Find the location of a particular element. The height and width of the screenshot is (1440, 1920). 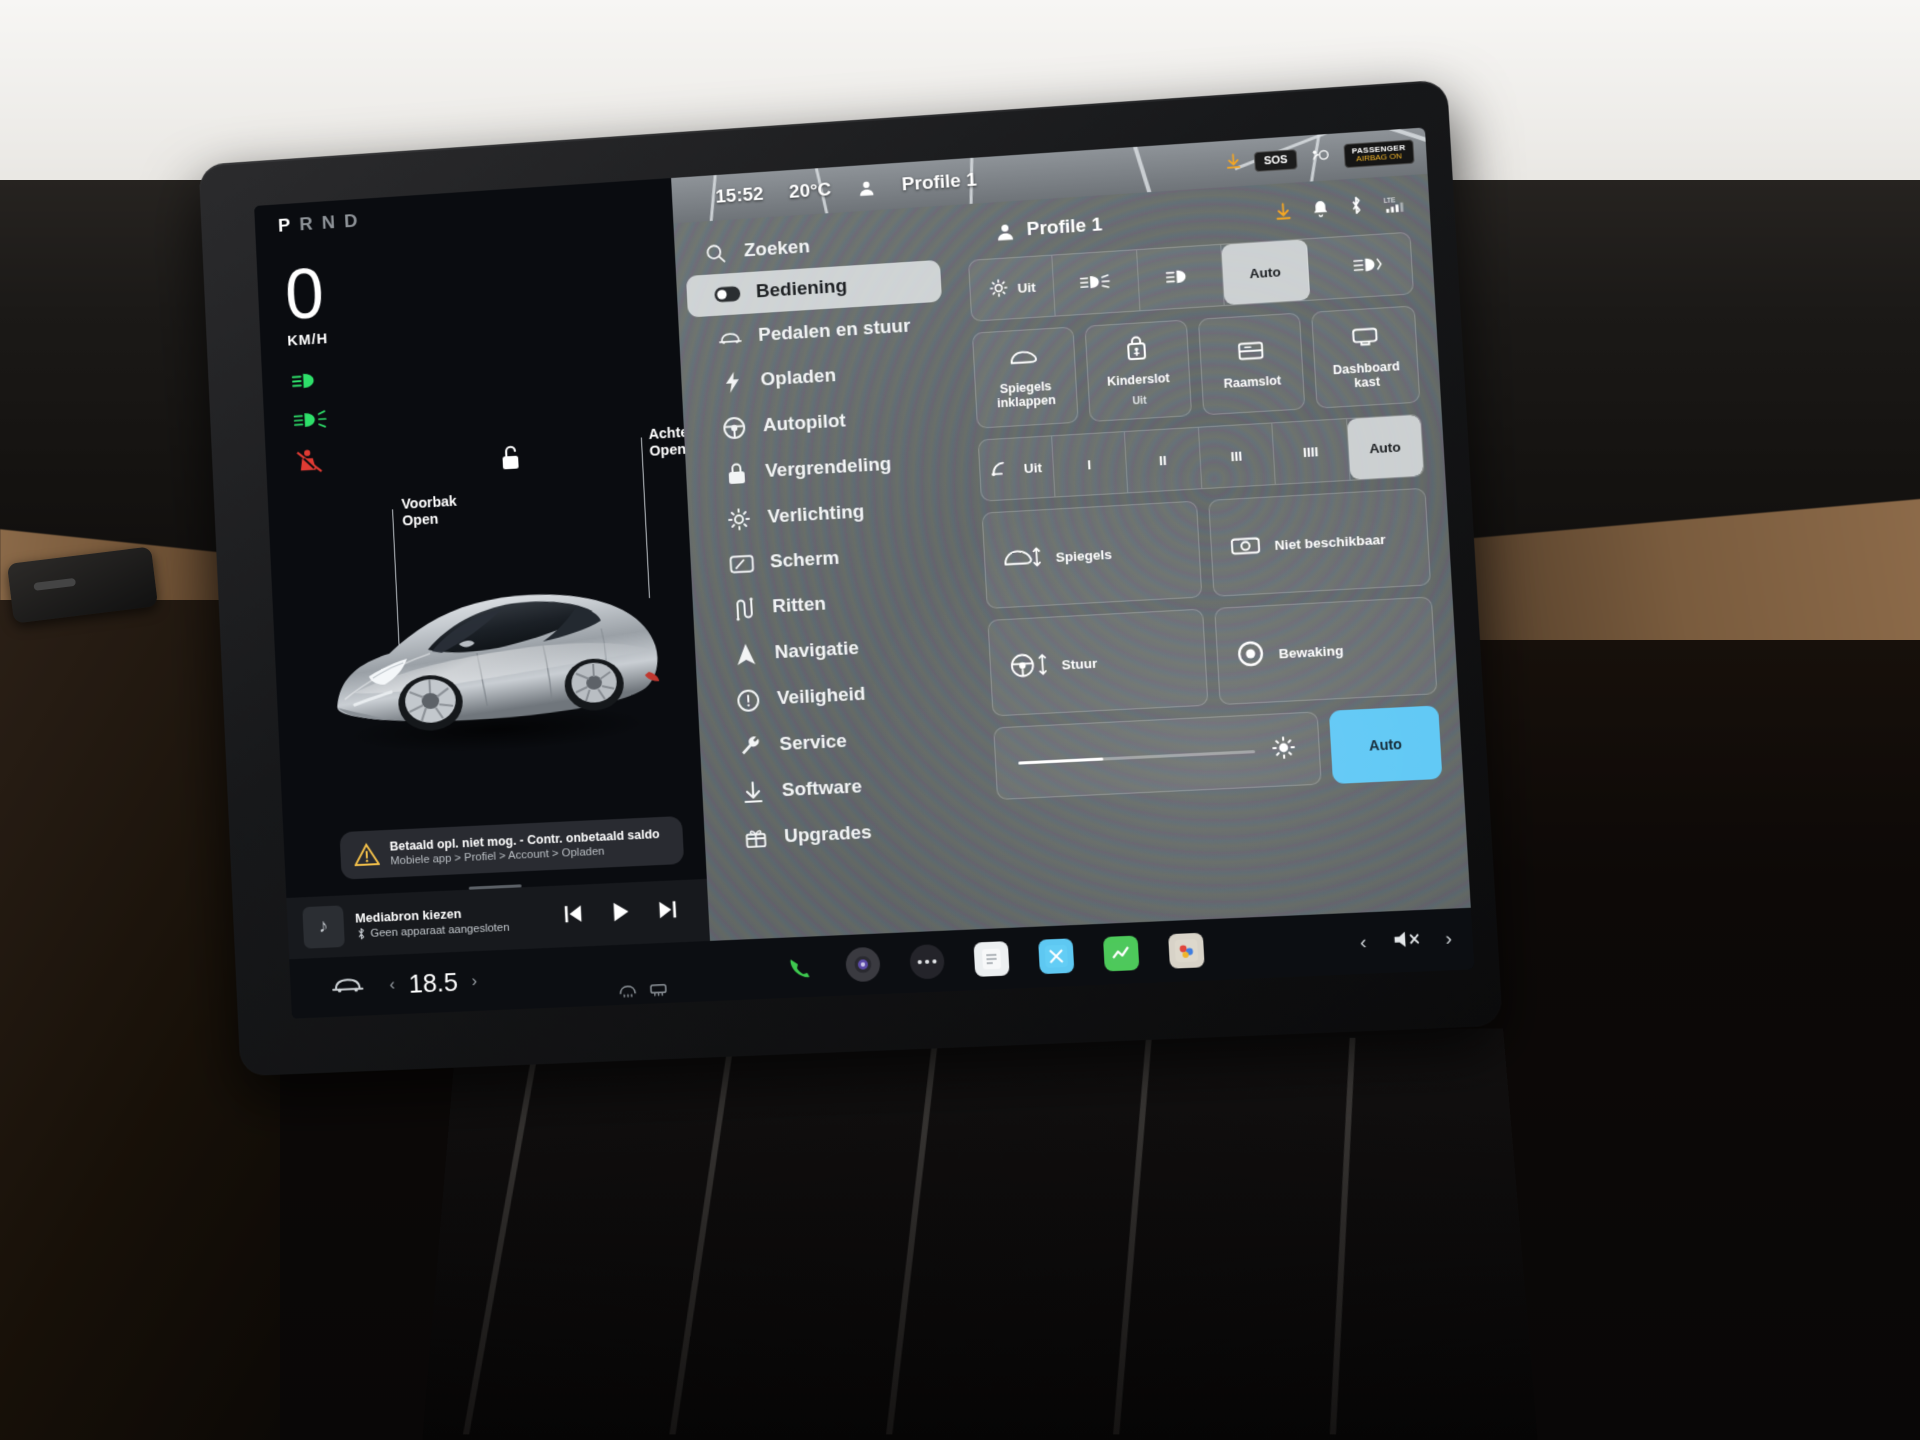

tile-dashboard-kast-label: Dashboard kast is located at coordinates (1366, 374).